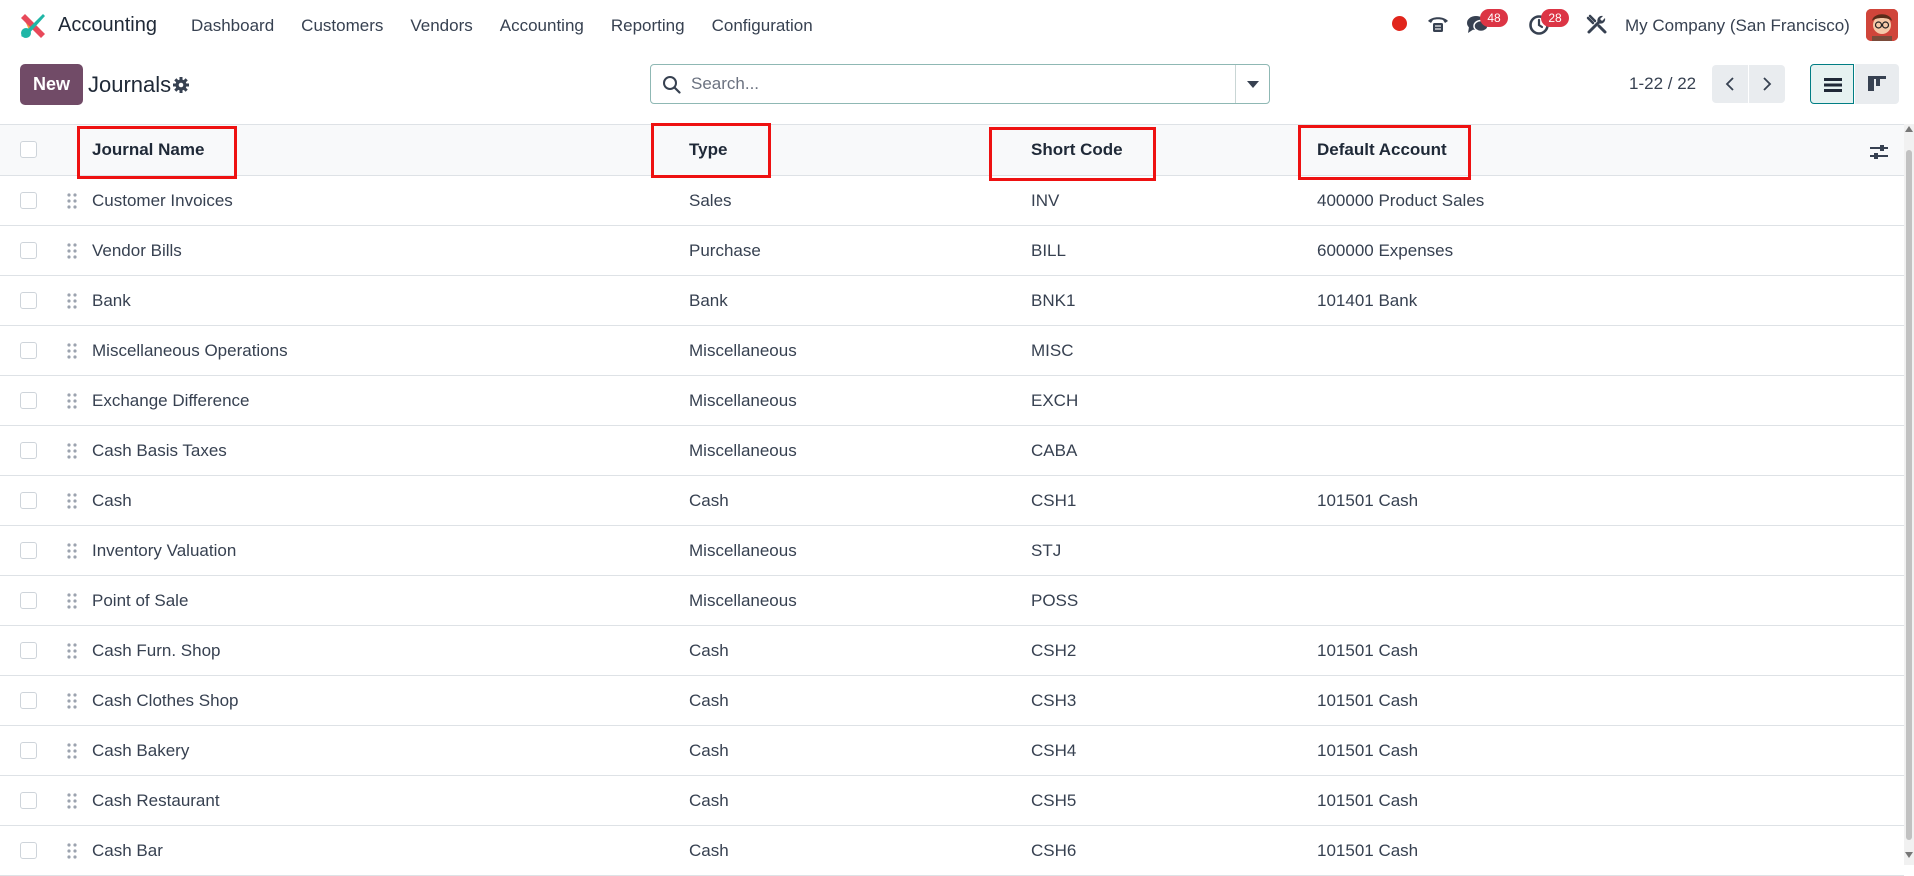 Image resolution: width=1914 pixels, height=876 pixels. I want to click on pager-next-button, so click(1767, 84).